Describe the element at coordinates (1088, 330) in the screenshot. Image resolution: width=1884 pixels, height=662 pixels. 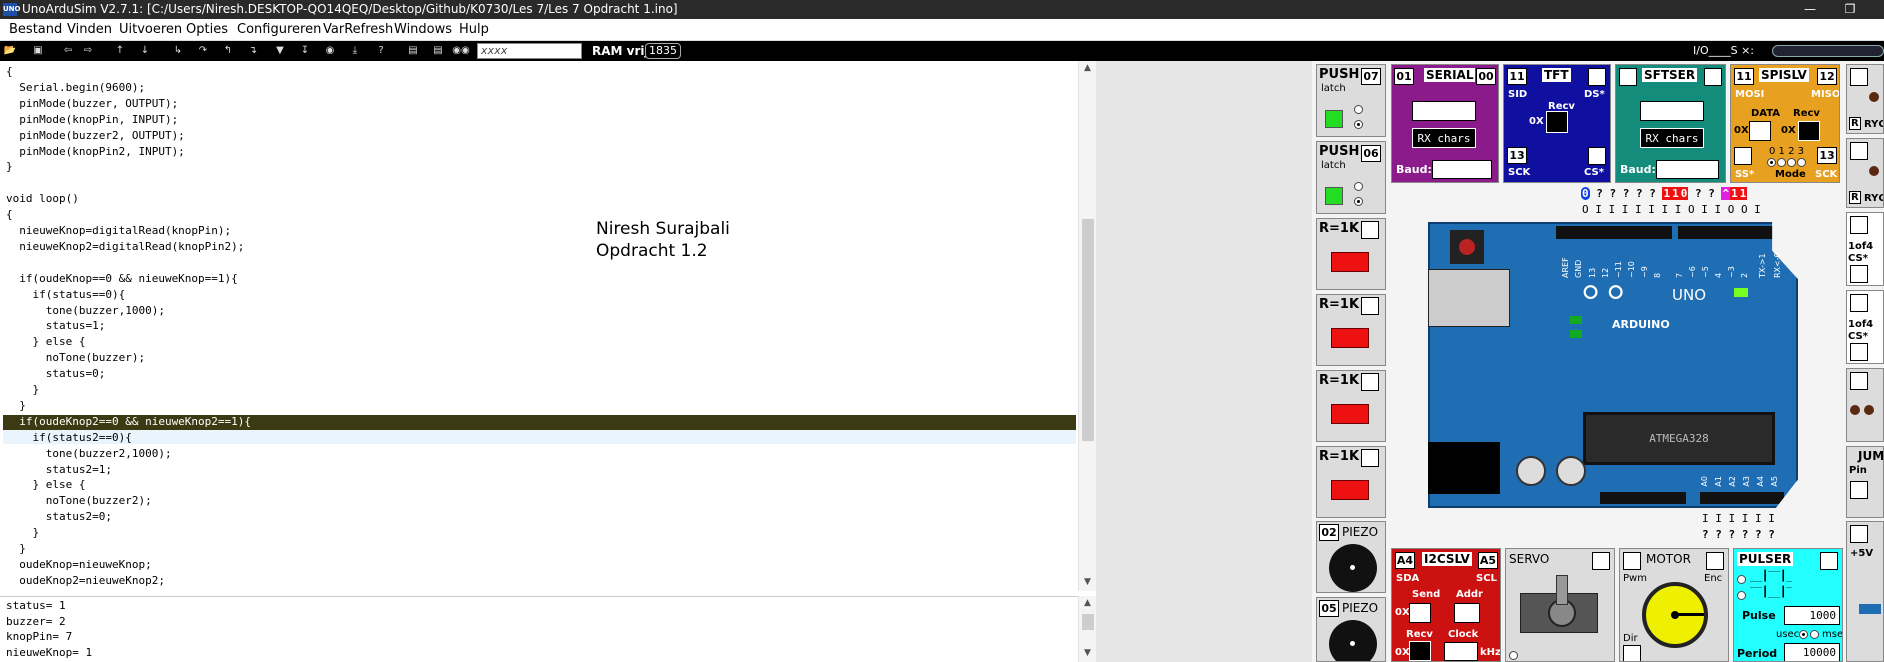
I see `code-scroll-thumb` at that location.